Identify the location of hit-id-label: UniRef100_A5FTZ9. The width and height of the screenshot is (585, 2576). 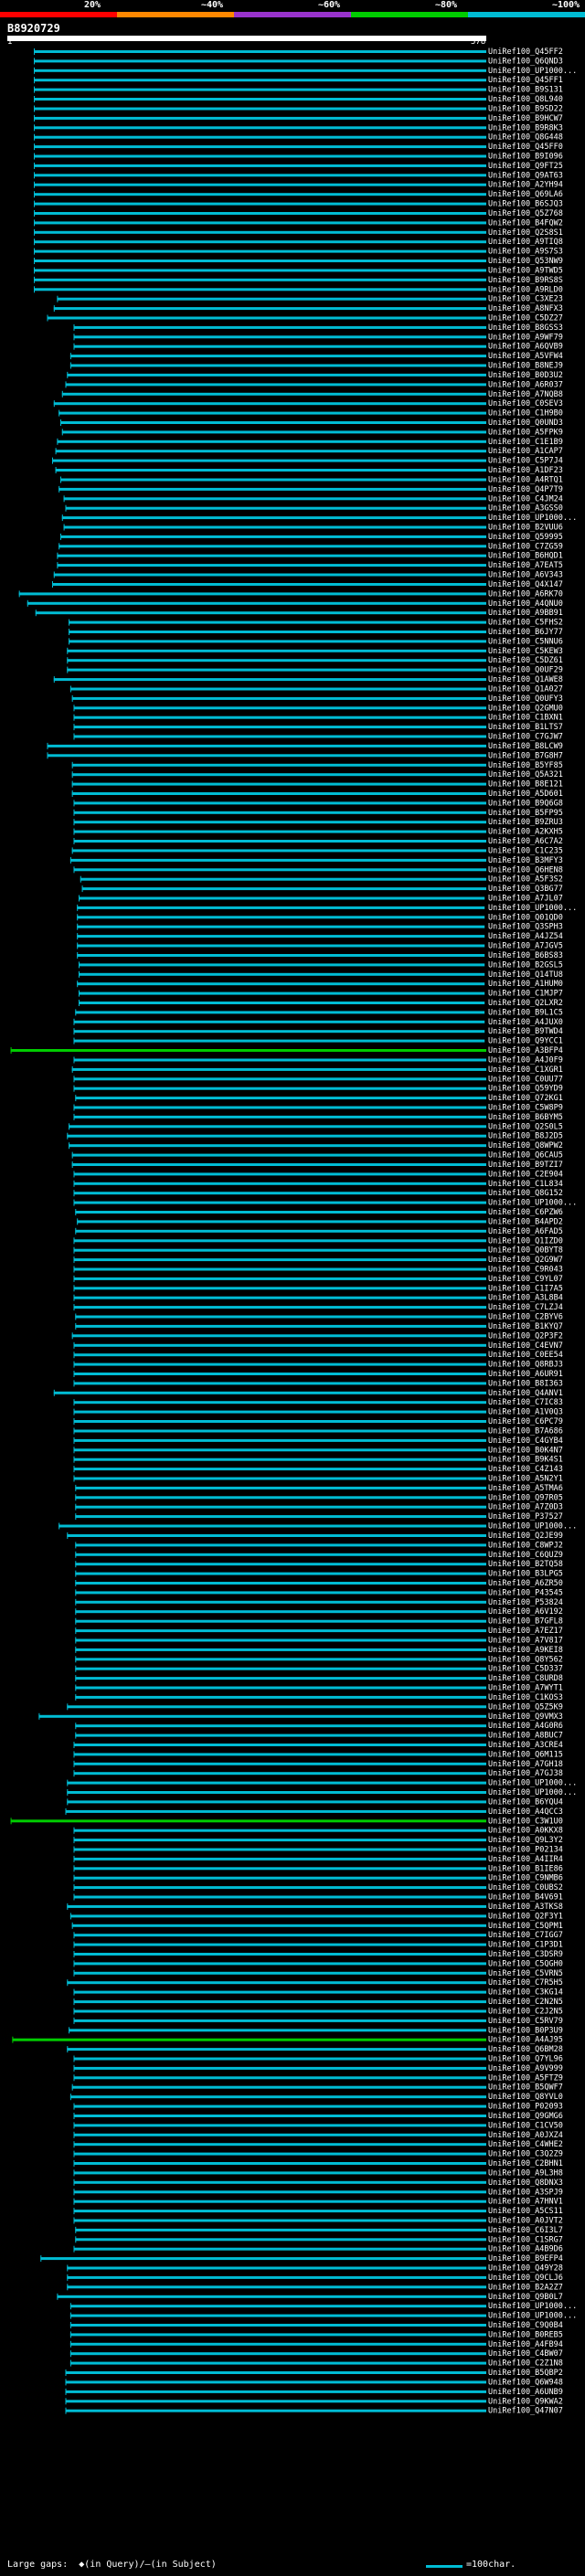
(525, 2078).